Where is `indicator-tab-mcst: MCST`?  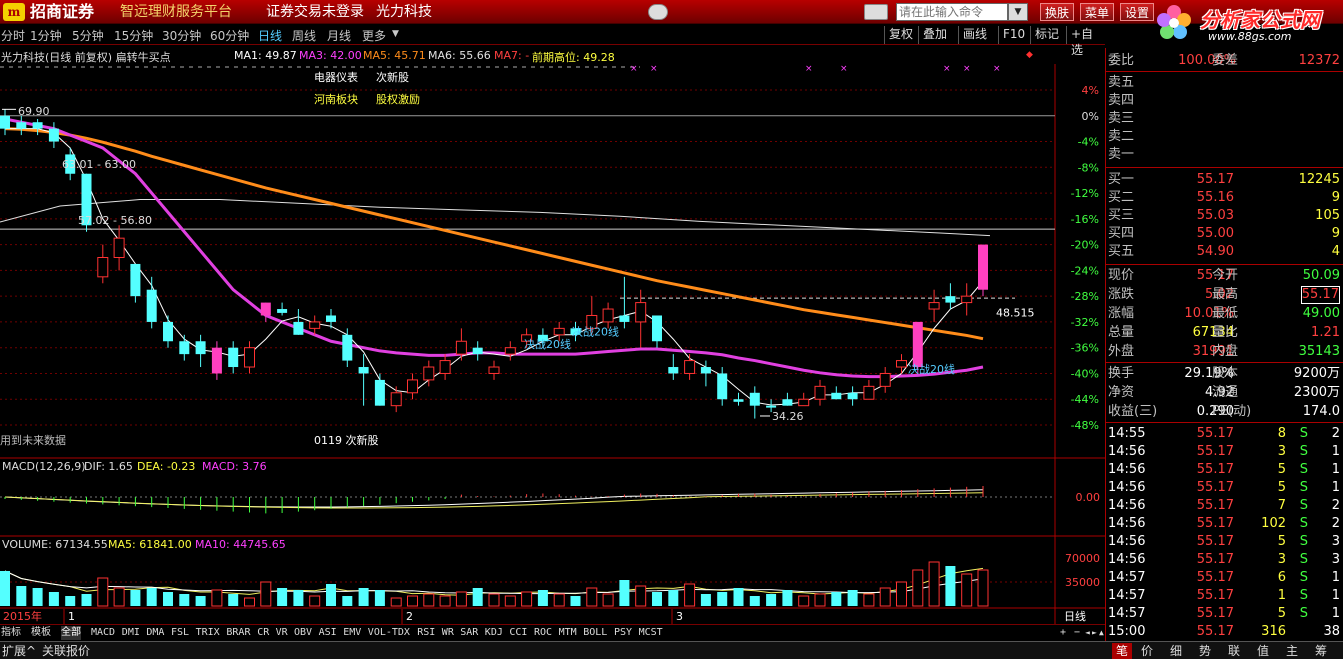 indicator-tab-mcst: MCST is located at coordinates (651, 633).